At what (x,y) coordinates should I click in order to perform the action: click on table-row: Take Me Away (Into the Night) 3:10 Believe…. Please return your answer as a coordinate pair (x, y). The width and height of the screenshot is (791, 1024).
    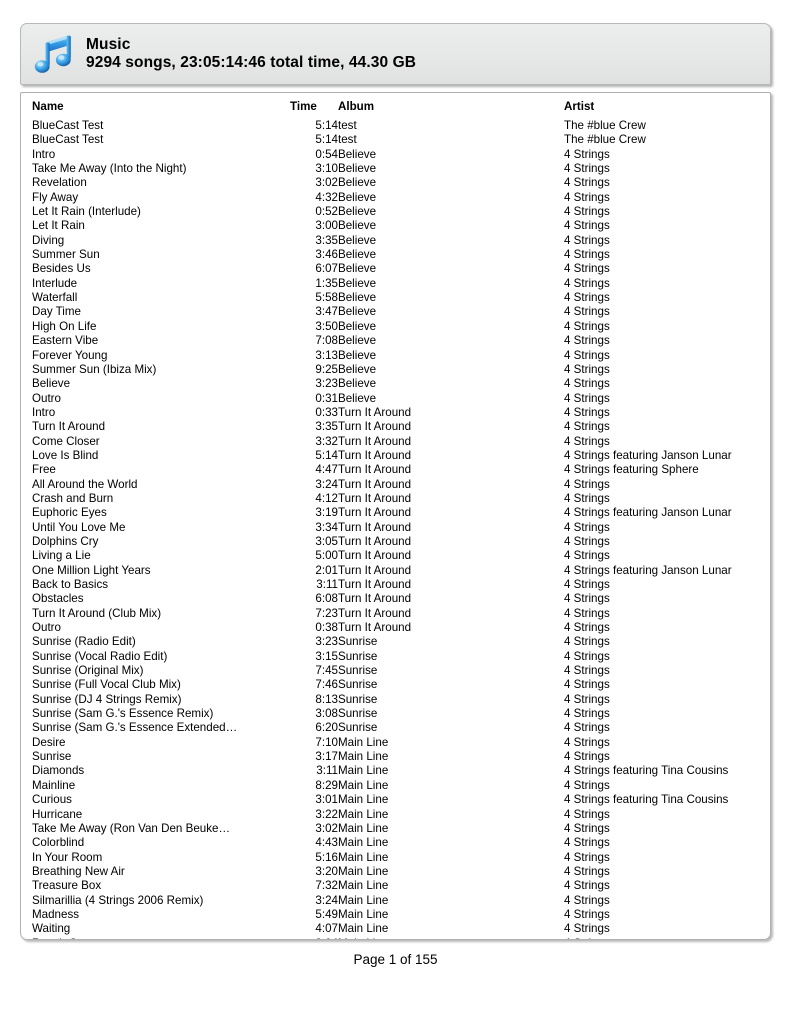
    Looking at the image, I should click on (396, 169).